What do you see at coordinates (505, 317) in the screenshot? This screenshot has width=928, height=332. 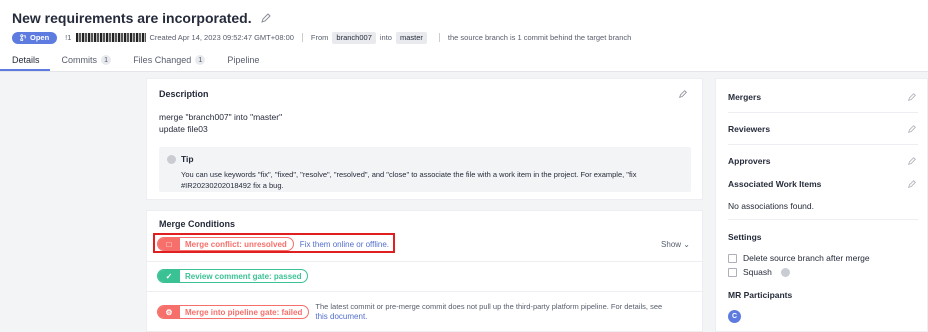 I see `pipeline-doc-link: this document.` at bounding box center [505, 317].